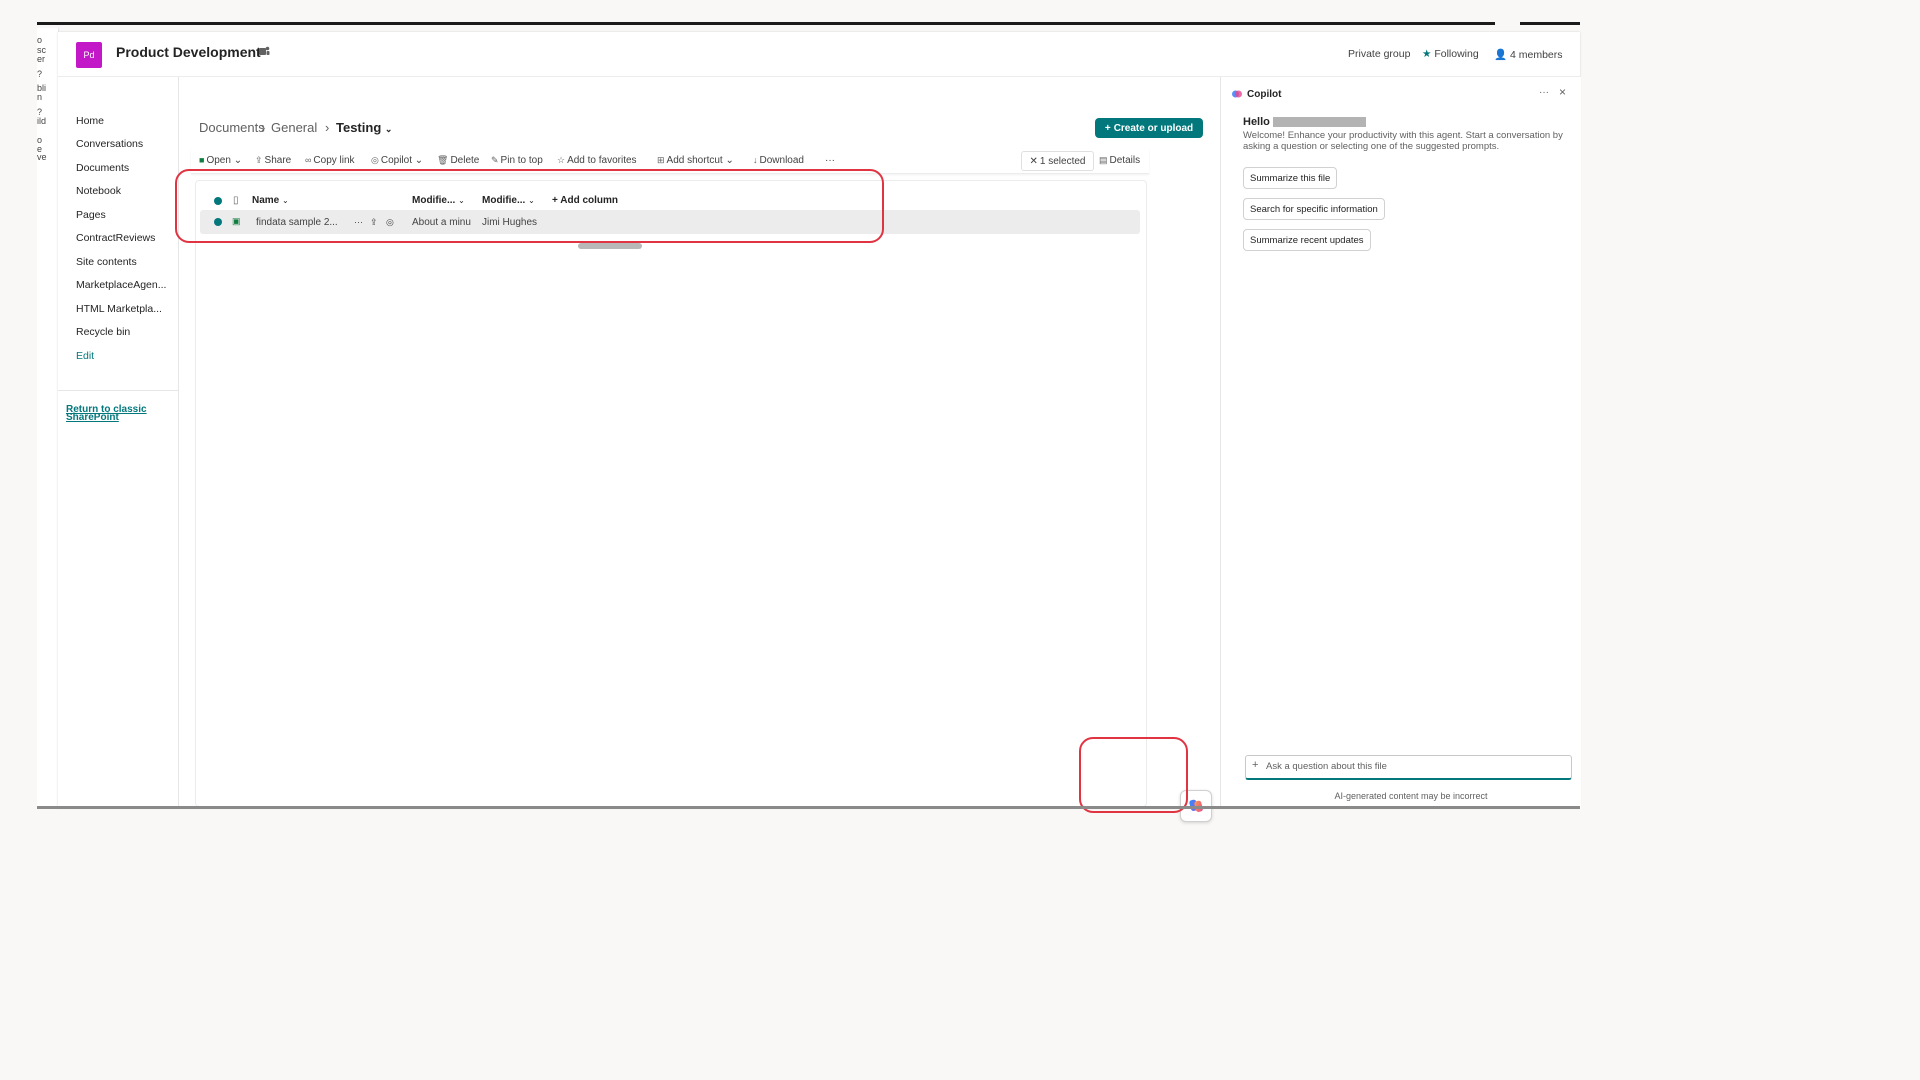 This screenshot has width=1920, height=1080. I want to click on site-title: Product Development, so click(188, 52).